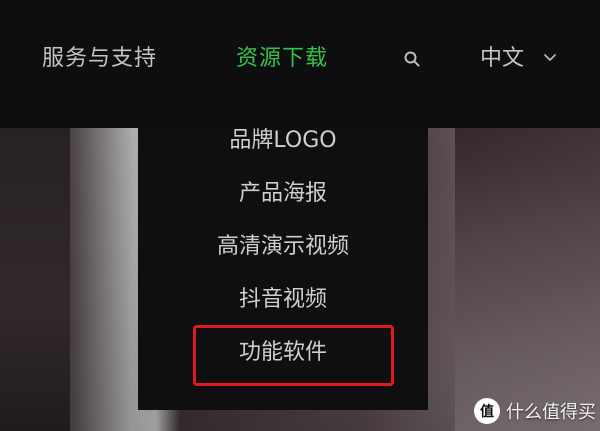 The width and height of the screenshot is (600, 431). I want to click on language-selector: 中文, so click(518, 56).